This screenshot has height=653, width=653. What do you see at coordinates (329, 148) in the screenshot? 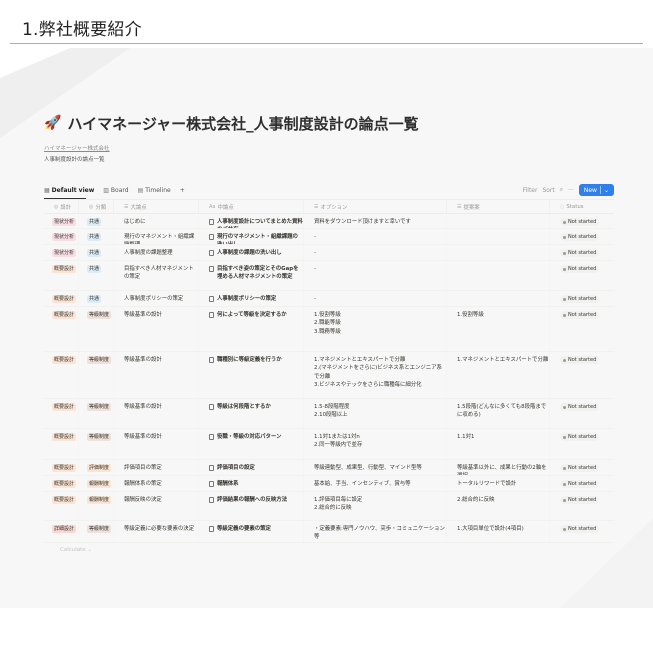
I see `breadcrumb-link: ハイマネージャー株式会社` at bounding box center [329, 148].